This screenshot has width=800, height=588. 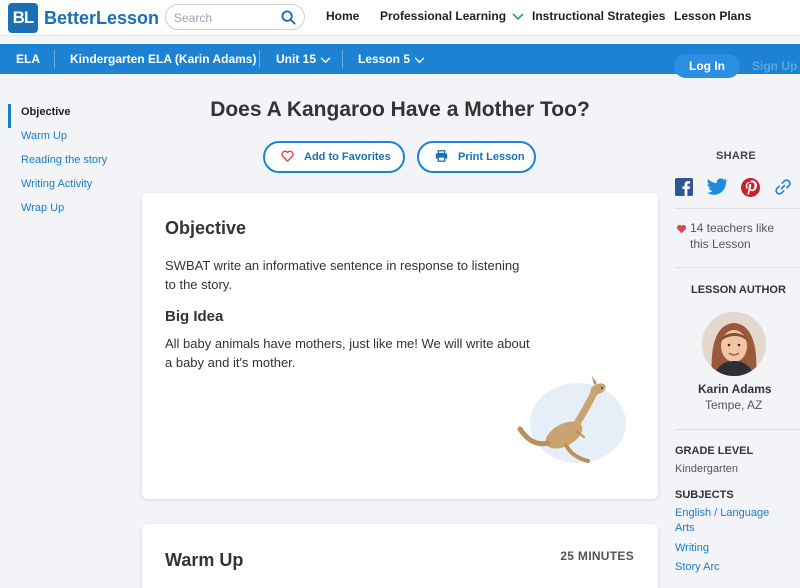 I want to click on brand-logo: BL BetterLesson, so click(x=83, y=18).